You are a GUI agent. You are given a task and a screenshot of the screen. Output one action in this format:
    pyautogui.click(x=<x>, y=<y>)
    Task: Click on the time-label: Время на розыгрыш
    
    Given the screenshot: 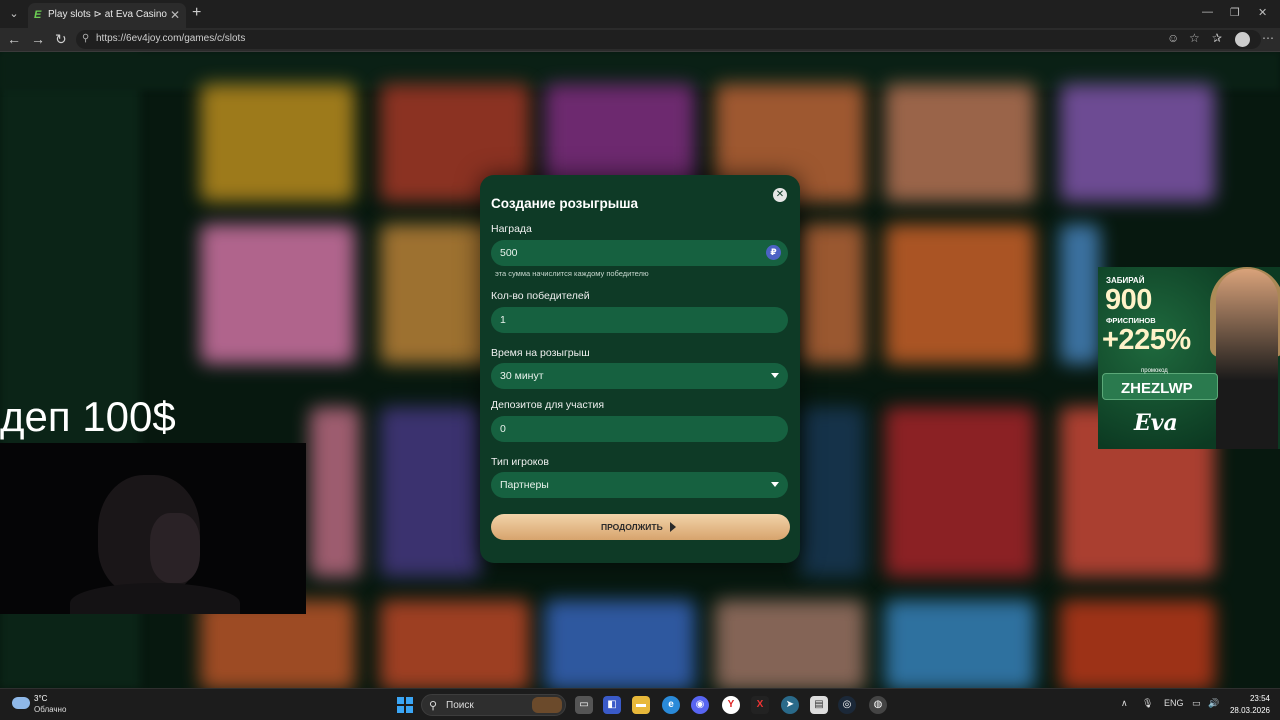 What is the action you would take?
    pyautogui.click(x=540, y=353)
    